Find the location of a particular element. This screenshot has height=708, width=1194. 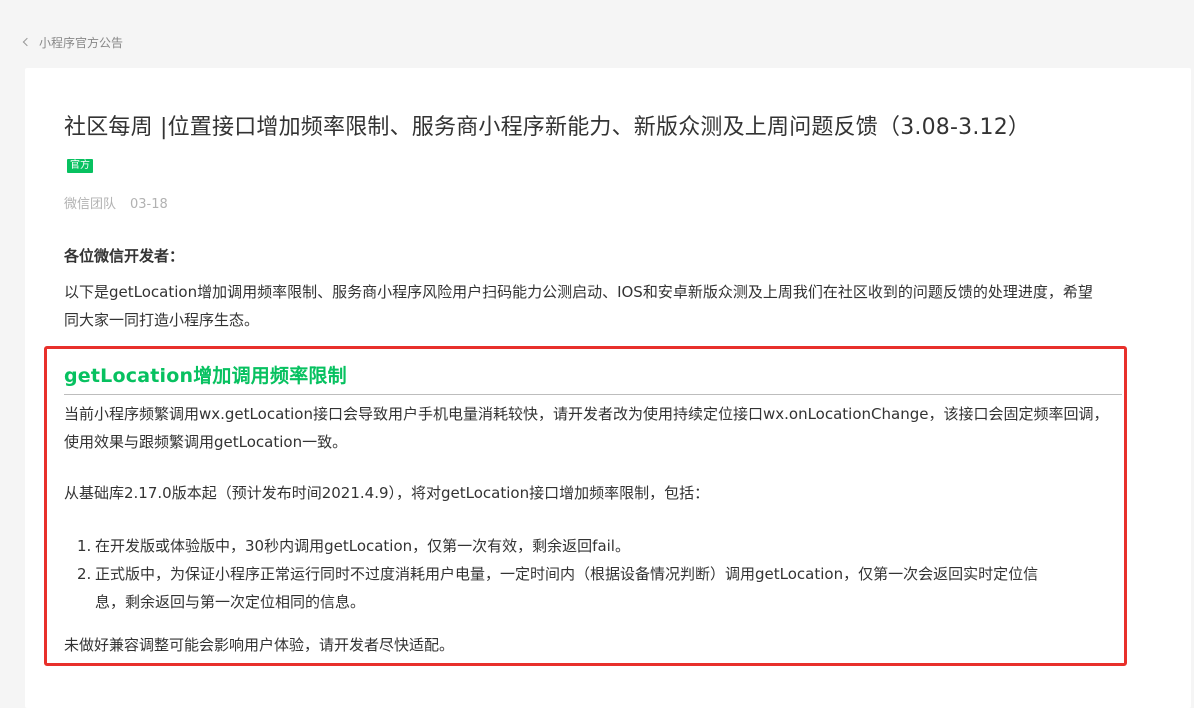

breadcrumb-label: 小程序官方公告 is located at coordinates (81, 42).